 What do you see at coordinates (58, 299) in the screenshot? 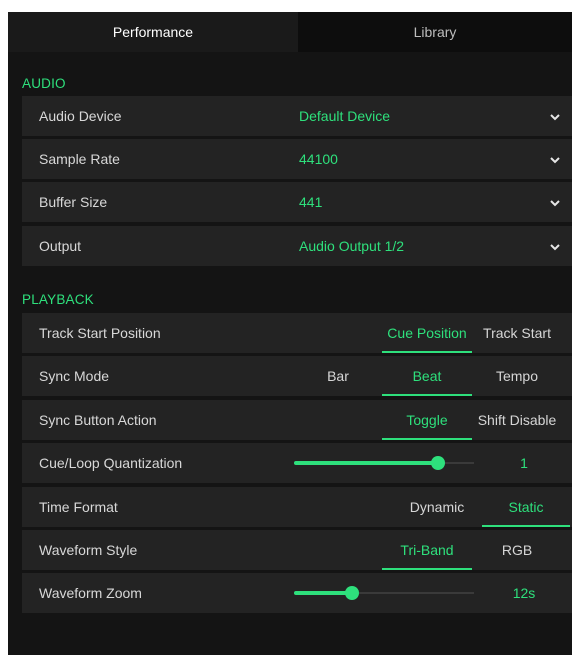
I see `playback-section-title: PLAYBACK` at bounding box center [58, 299].